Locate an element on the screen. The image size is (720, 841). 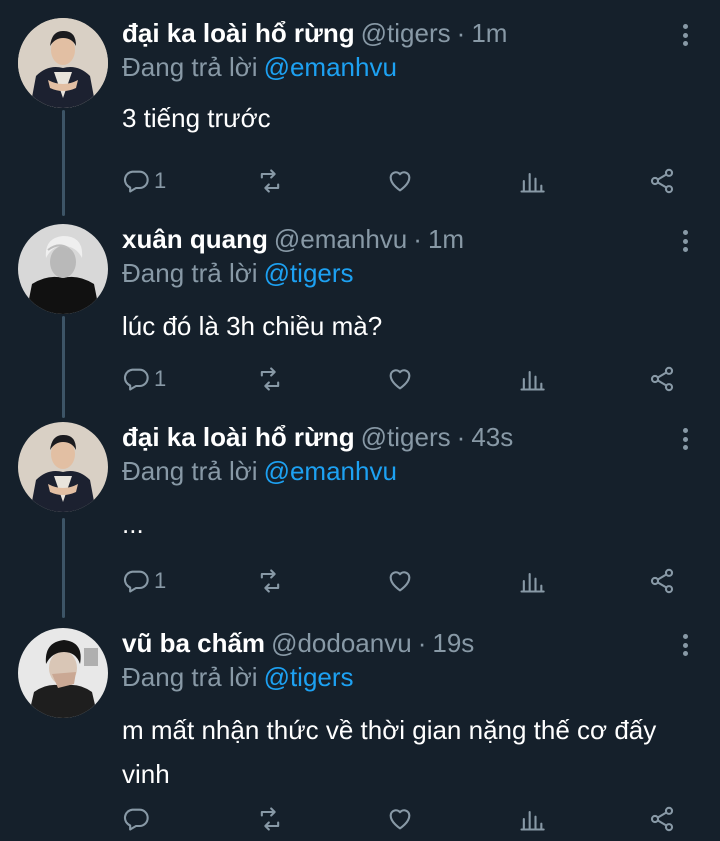
tweet-header: vũ ba chấm @dodoanvu · 19s is located at coordinates (298, 644).